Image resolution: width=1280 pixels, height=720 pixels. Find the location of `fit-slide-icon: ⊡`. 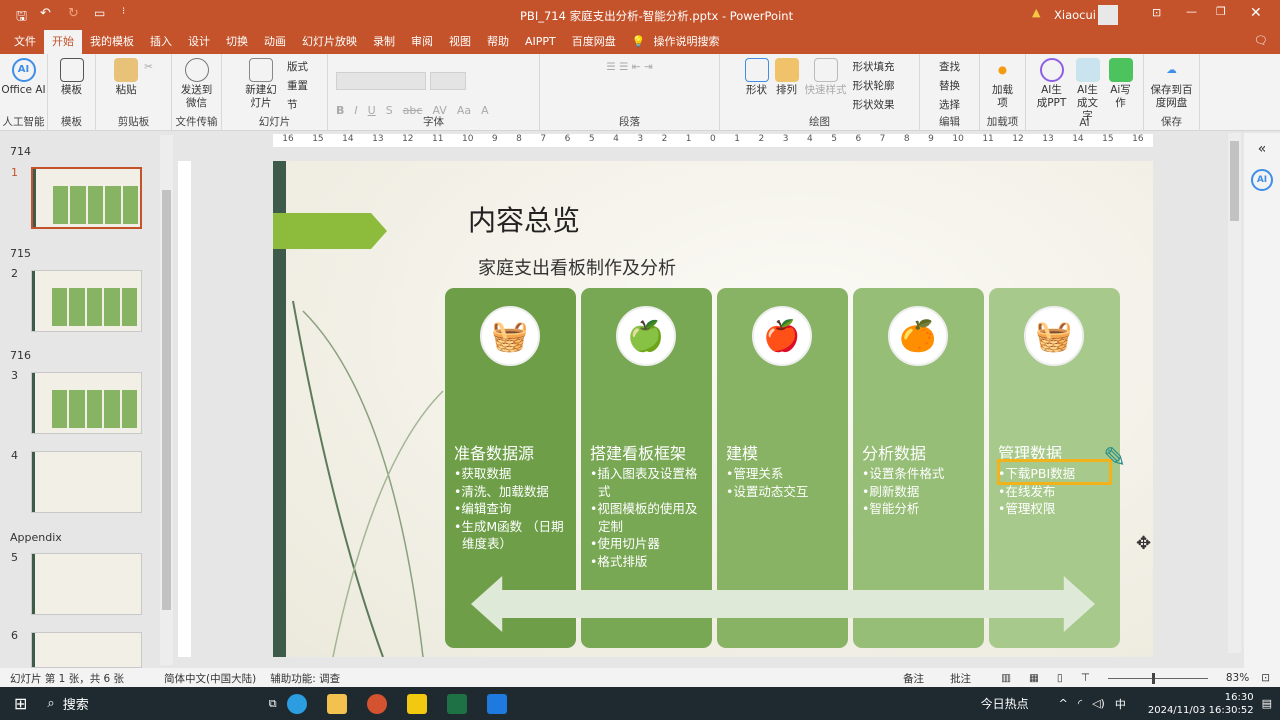

fit-slide-icon: ⊡ is located at coordinates (1265, 678).